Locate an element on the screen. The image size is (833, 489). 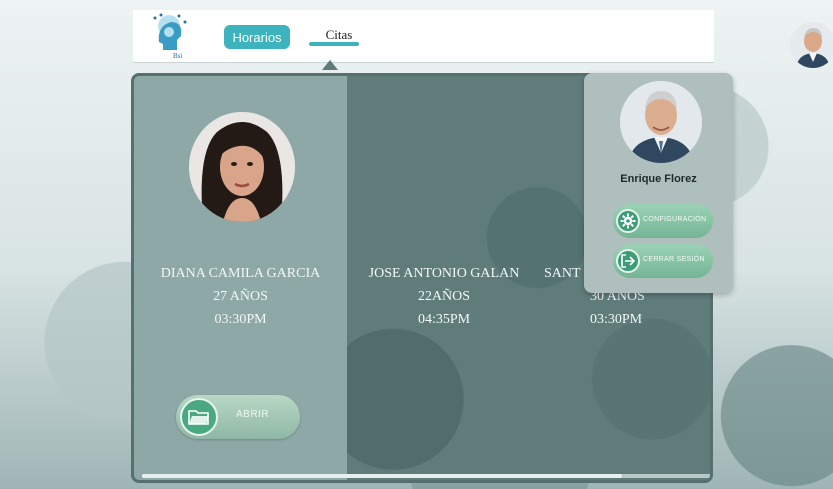
patient-card: JOSE ANTONIO GALAN 22AÑOS 04:35PM is located at coordinates (444, 296).